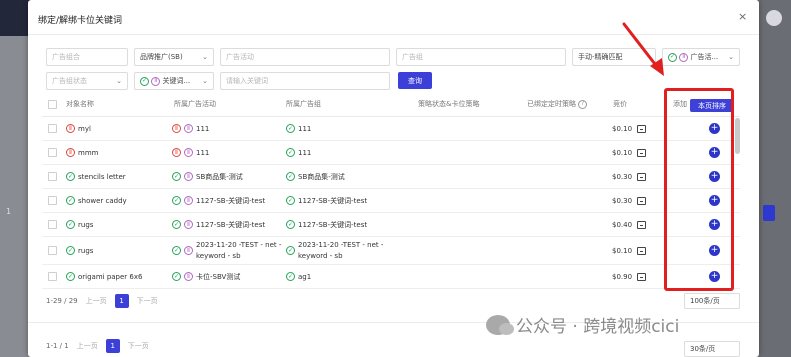 This screenshot has width=791, height=357. What do you see at coordinates (712, 301) in the screenshot?
I see `page-size-select: 100条/页` at bounding box center [712, 301].